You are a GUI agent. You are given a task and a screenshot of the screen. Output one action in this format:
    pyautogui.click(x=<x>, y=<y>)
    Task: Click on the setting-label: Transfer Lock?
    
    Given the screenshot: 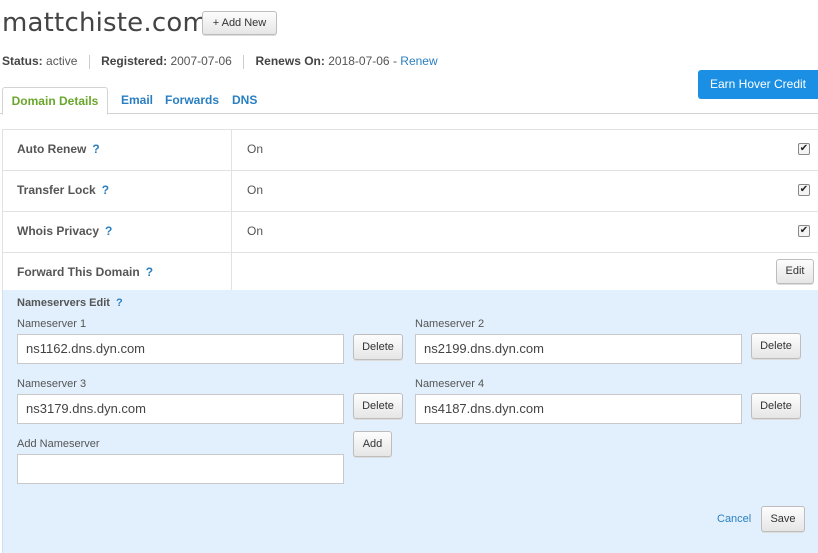 What is the action you would take?
    pyautogui.click(x=63, y=190)
    